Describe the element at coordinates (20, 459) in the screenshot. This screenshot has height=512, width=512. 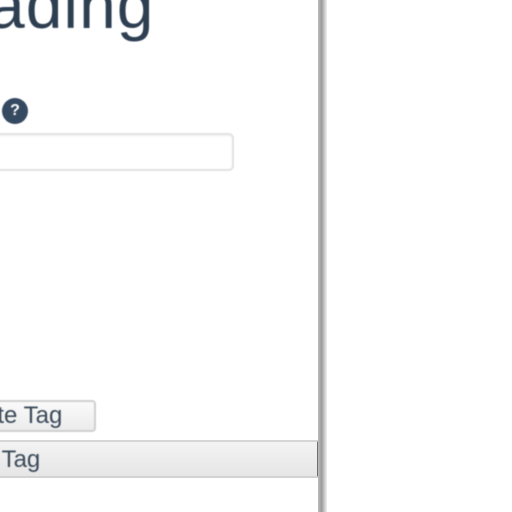
I see `toolbar-tag-label: w Tag` at that location.